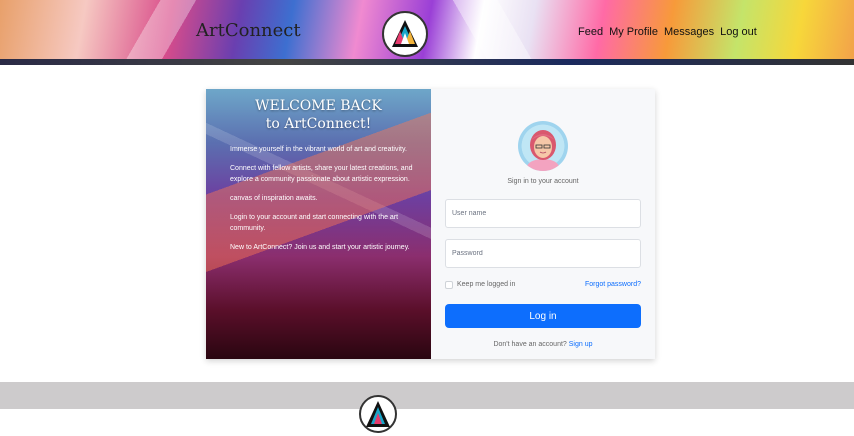  I want to click on no-account-text: Don't have an account?, so click(530, 344).